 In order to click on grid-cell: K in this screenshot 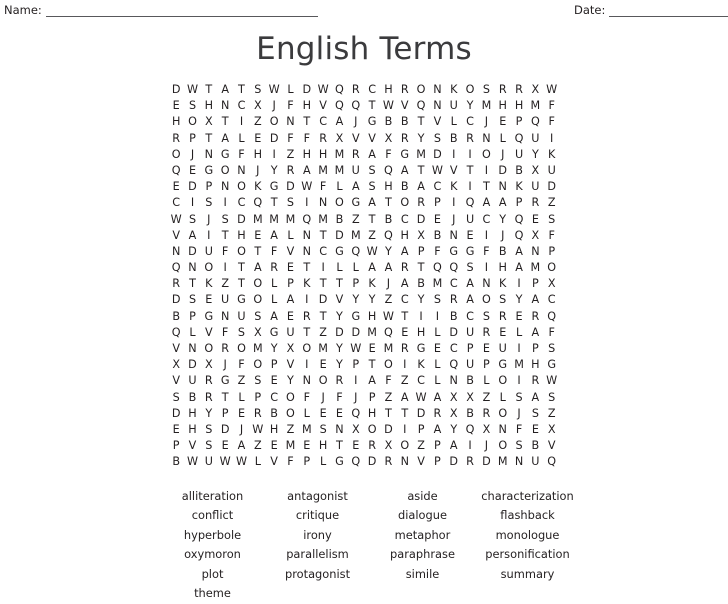, I will do `click(258, 187)`.